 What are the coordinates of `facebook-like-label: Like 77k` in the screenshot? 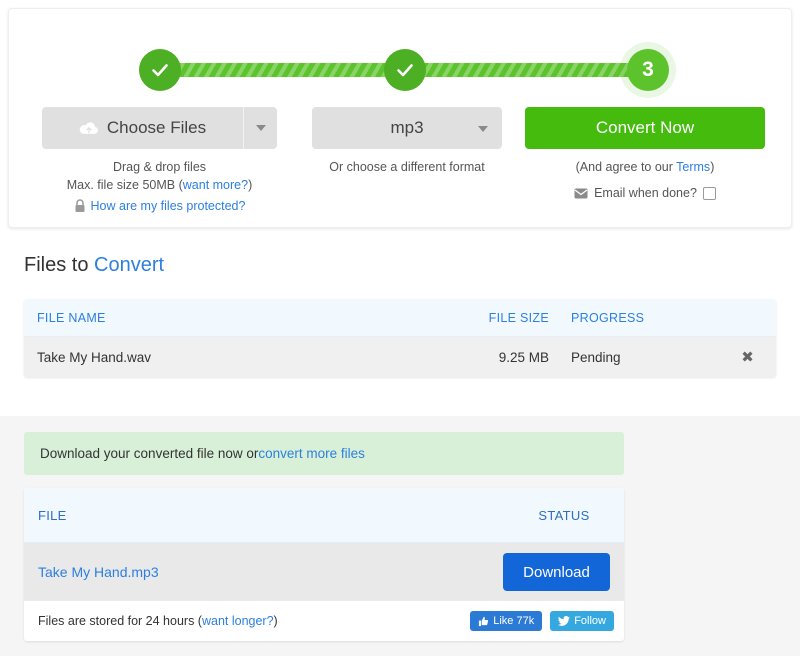 It's located at (514, 621).